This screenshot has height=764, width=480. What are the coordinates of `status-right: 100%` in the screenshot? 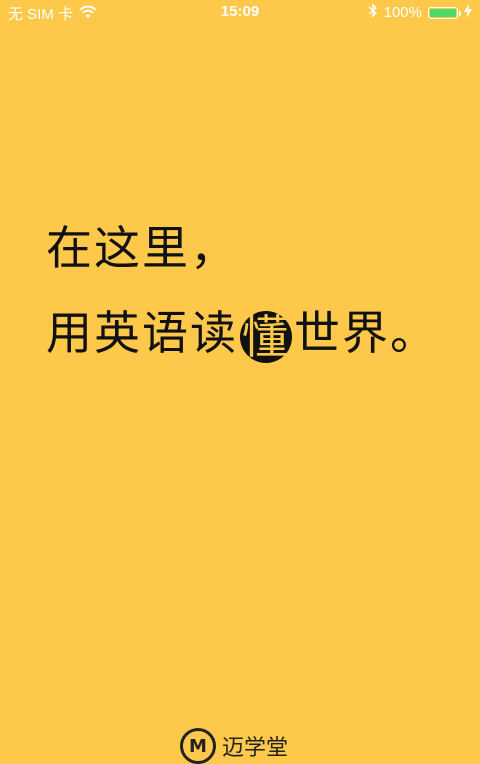 It's located at (420, 12).